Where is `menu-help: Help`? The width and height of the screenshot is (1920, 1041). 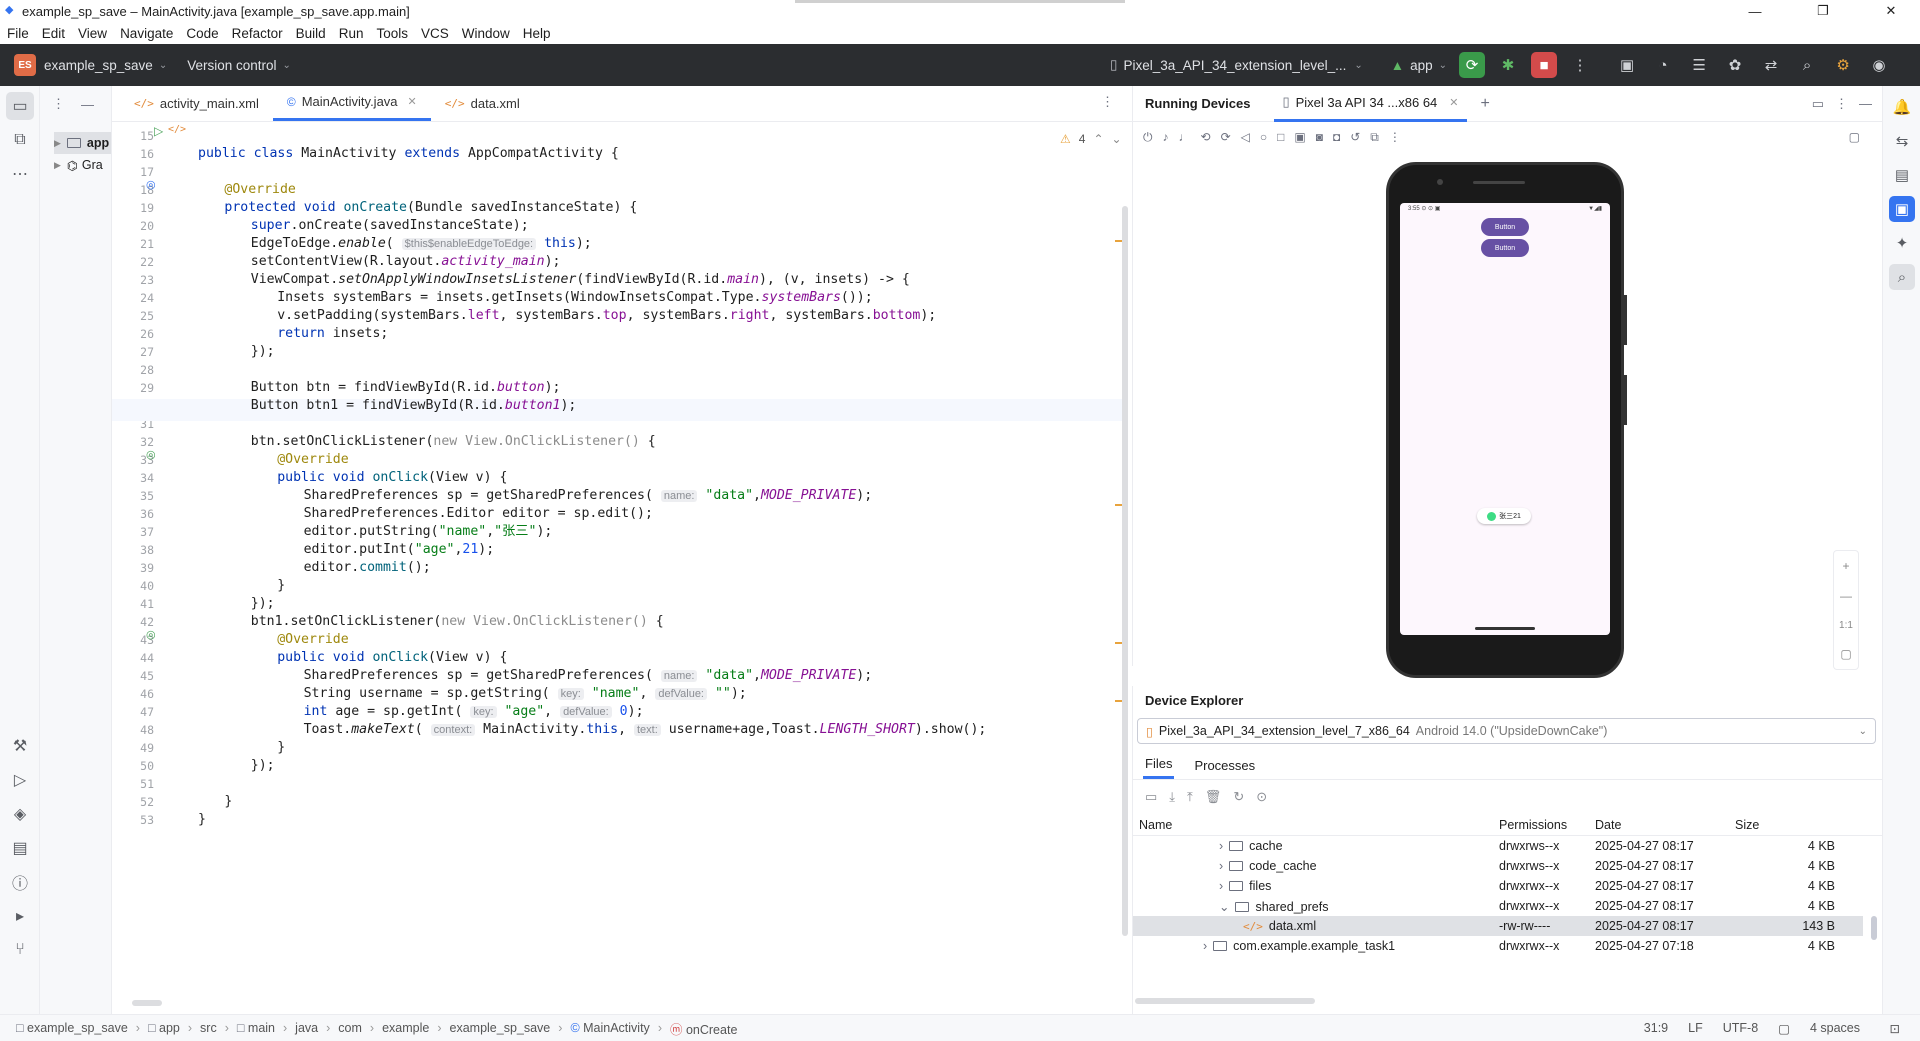 menu-help: Help is located at coordinates (537, 33).